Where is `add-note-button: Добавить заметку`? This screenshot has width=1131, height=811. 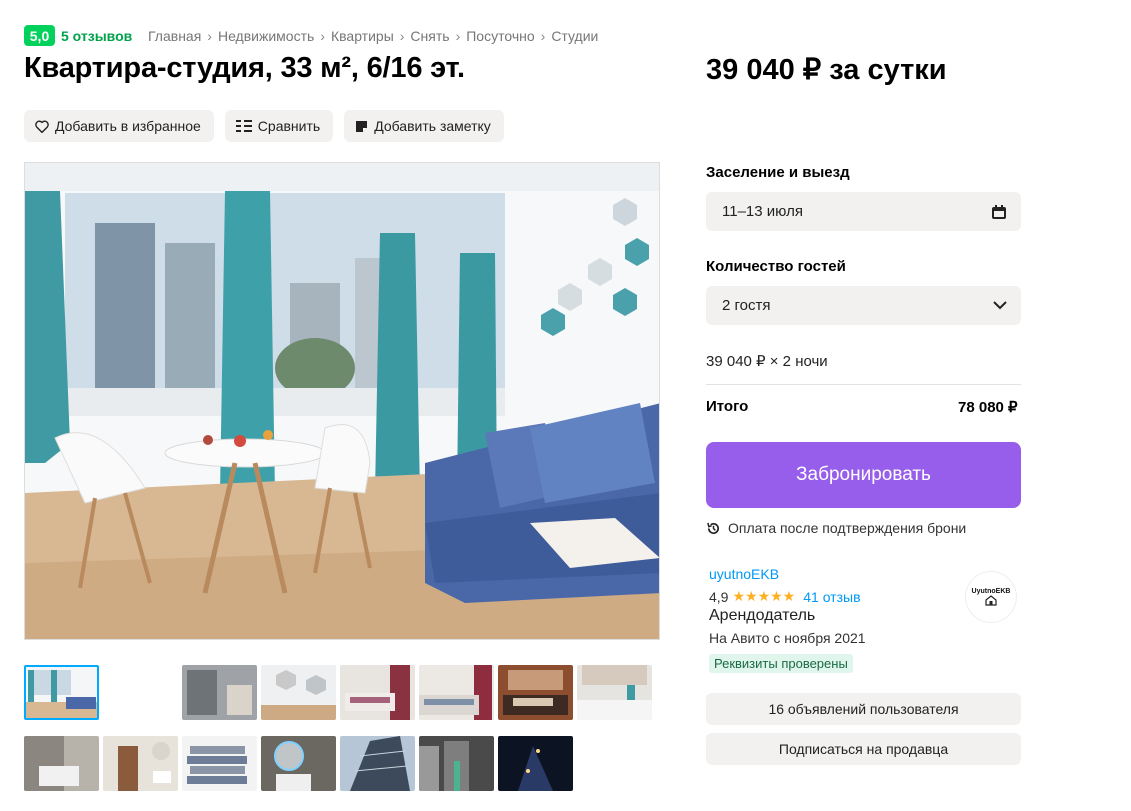 add-note-button: Добавить заметку is located at coordinates (424, 126).